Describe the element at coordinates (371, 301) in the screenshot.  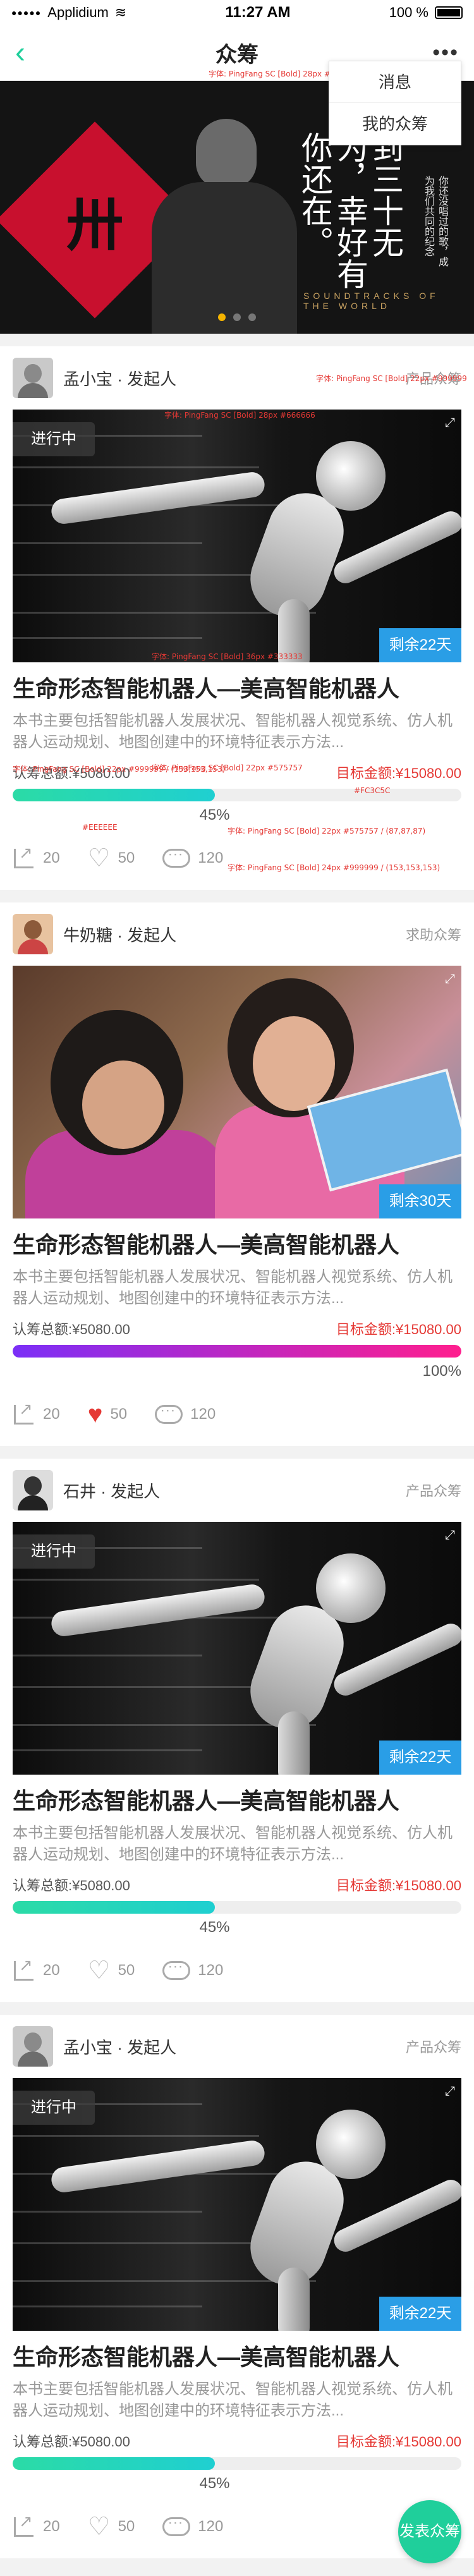
I see `banner-caption: SOUNDTRACKS OF THE WORLD` at that location.